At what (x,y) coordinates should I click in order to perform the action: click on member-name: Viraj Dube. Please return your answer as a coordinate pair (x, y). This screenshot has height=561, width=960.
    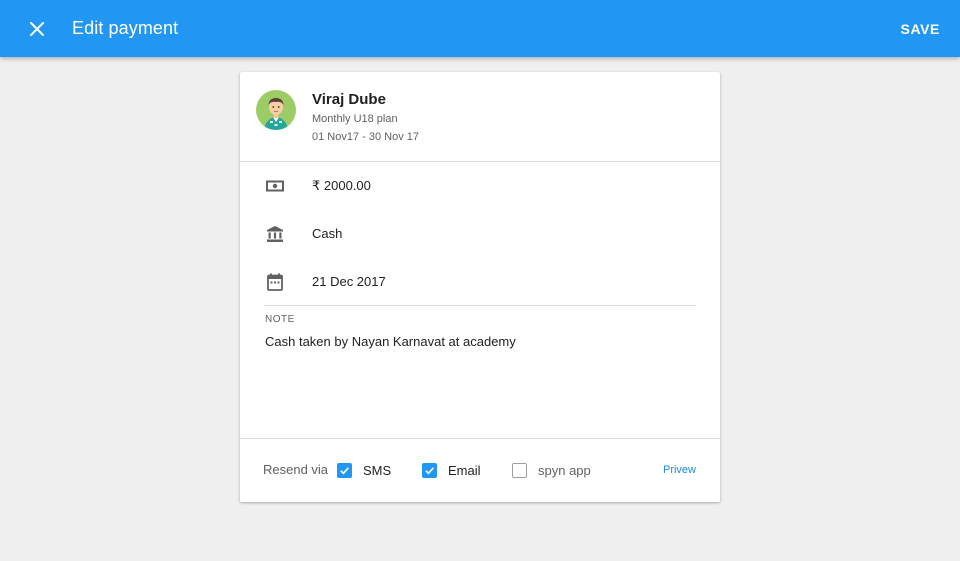
    Looking at the image, I should click on (349, 99).